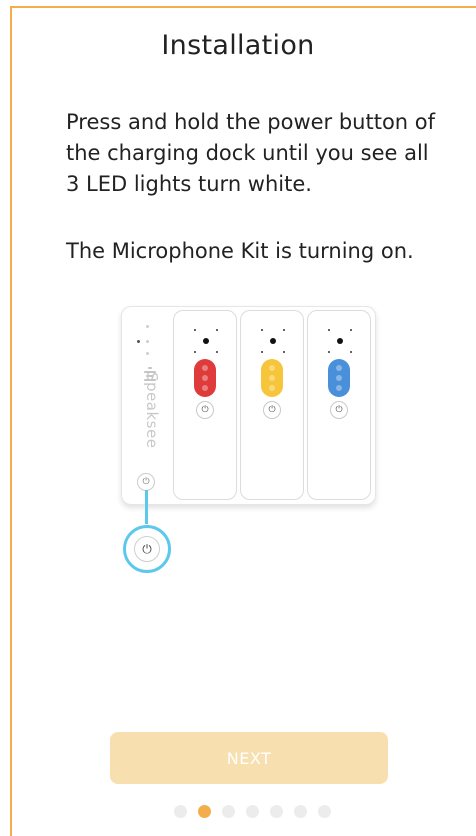 The width and height of the screenshot is (476, 836). Describe the element at coordinates (204, 811) in the screenshot. I see `page-dot-active` at that location.